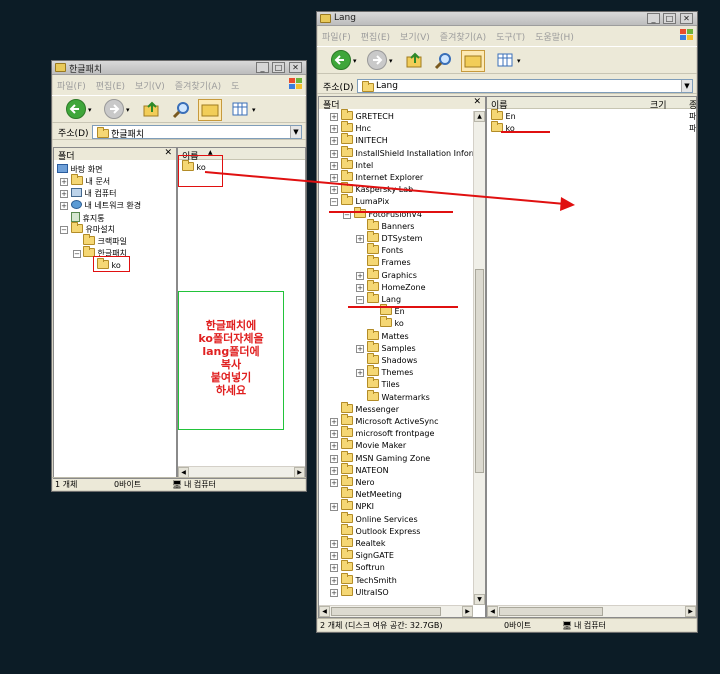 This screenshot has height=674, width=720. What do you see at coordinates (463, 35) in the screenshot?
I see `menu-favorites: 즐겨찾기(A)` at bounding box center [463, 35].